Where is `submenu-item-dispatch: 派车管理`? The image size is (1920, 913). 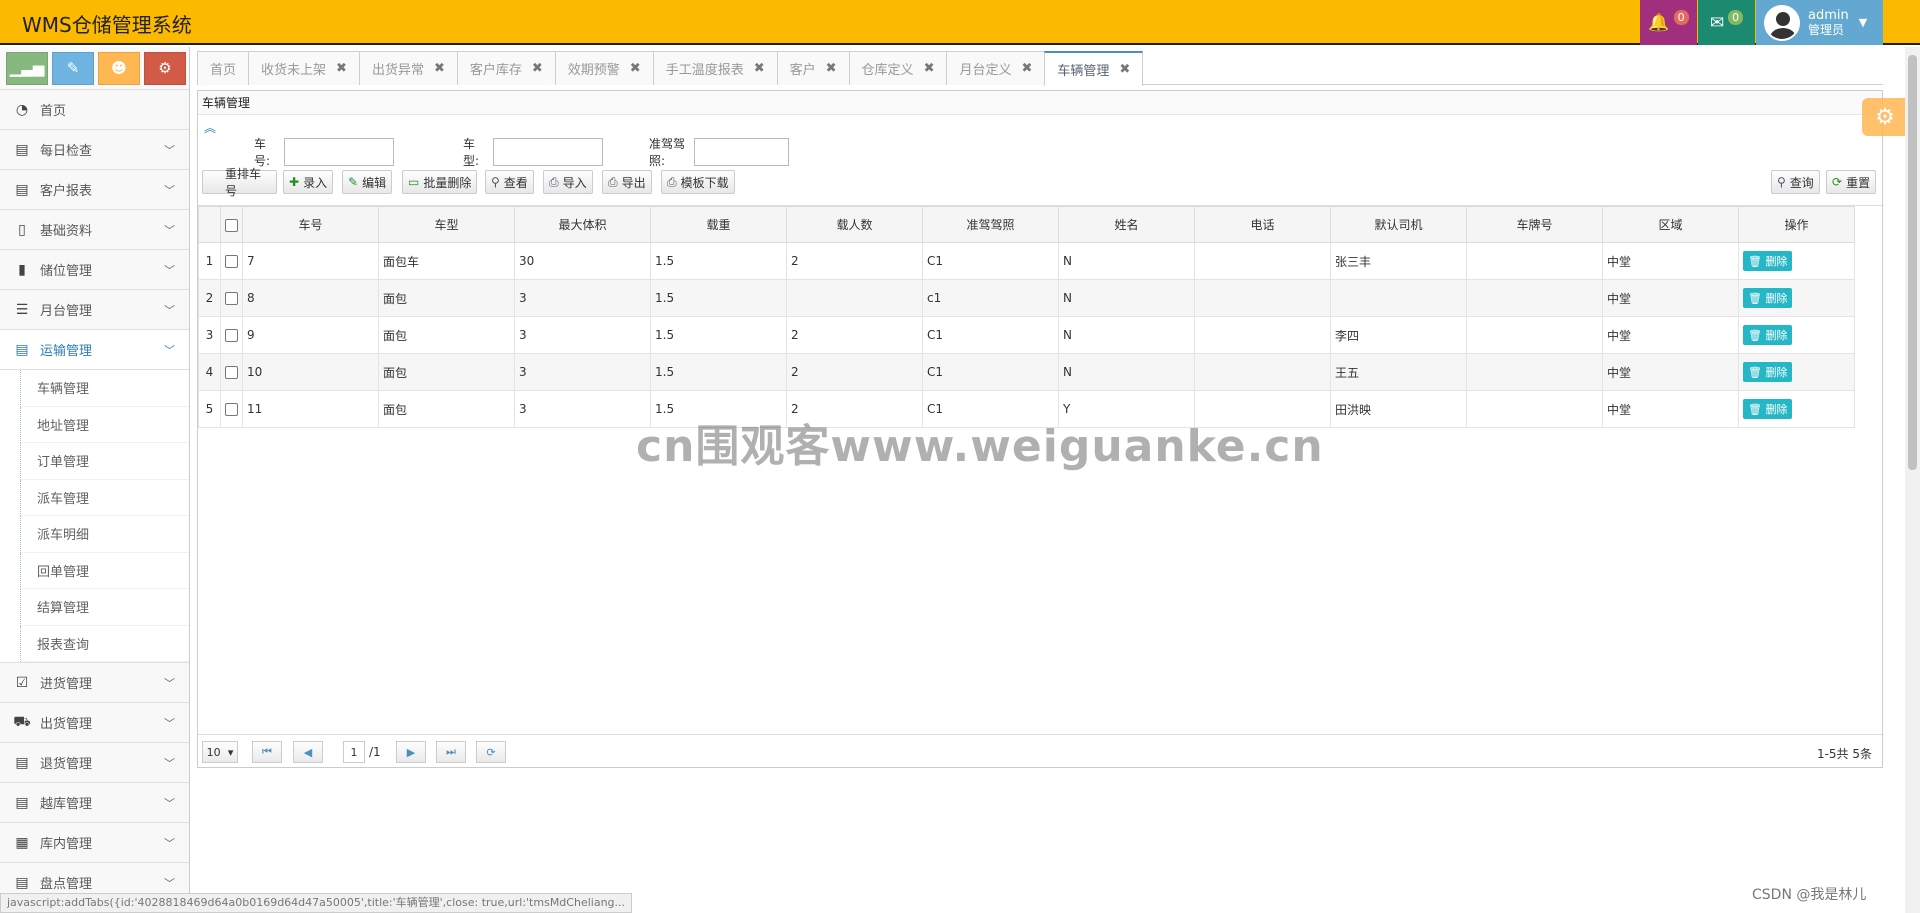 submenu-item-dispatch: 派车管理 is located at coordinates (104, 497).